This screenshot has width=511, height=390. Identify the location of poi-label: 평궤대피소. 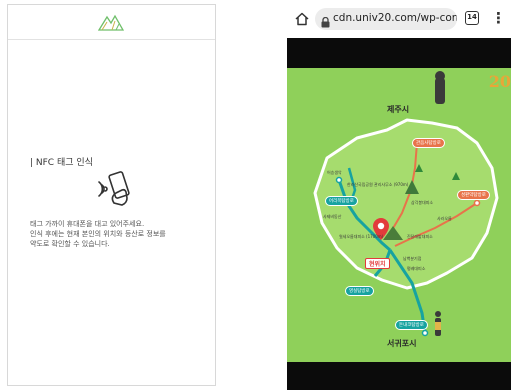
(416, 268).